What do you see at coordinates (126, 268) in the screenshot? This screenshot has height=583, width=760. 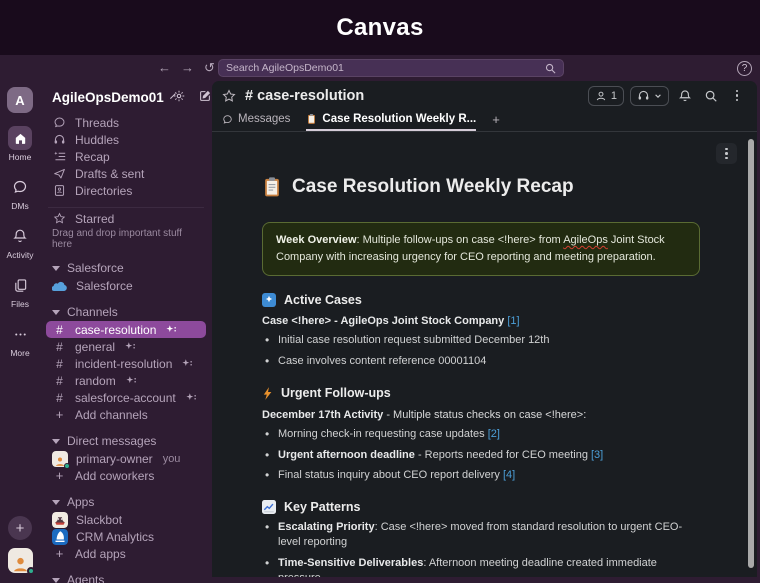 I see `section-salesforce: Salesforce` at bounding box center [126, 268].